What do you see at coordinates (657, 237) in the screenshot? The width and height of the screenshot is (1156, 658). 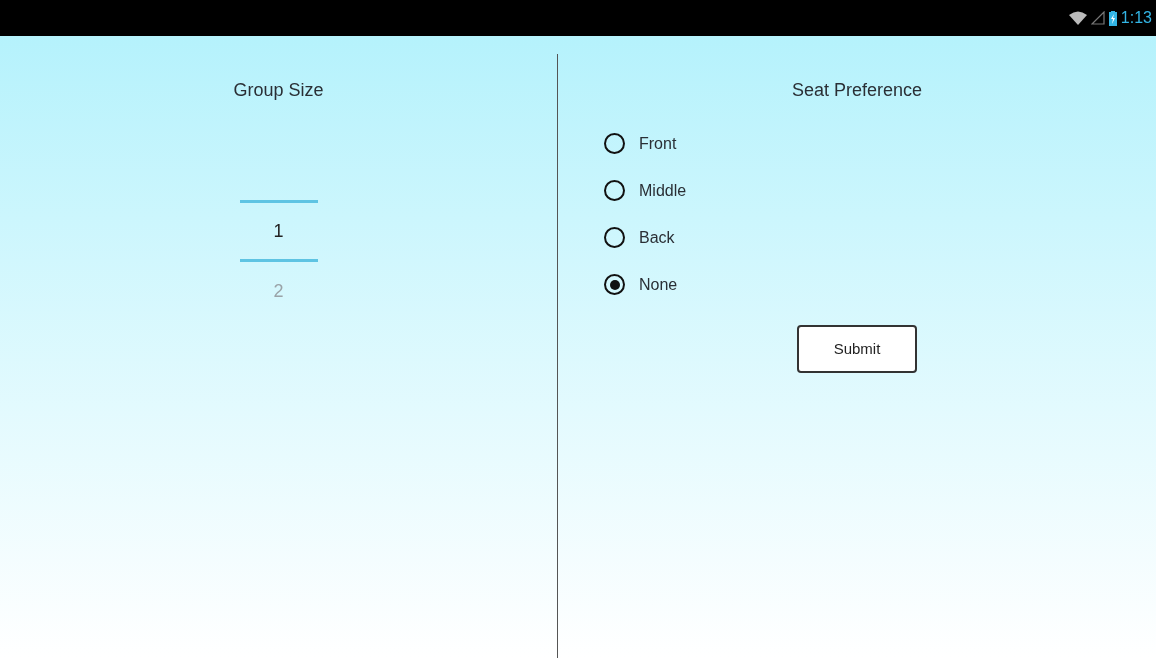 I see `radio-label: Back` at bounding box center [657, 237].